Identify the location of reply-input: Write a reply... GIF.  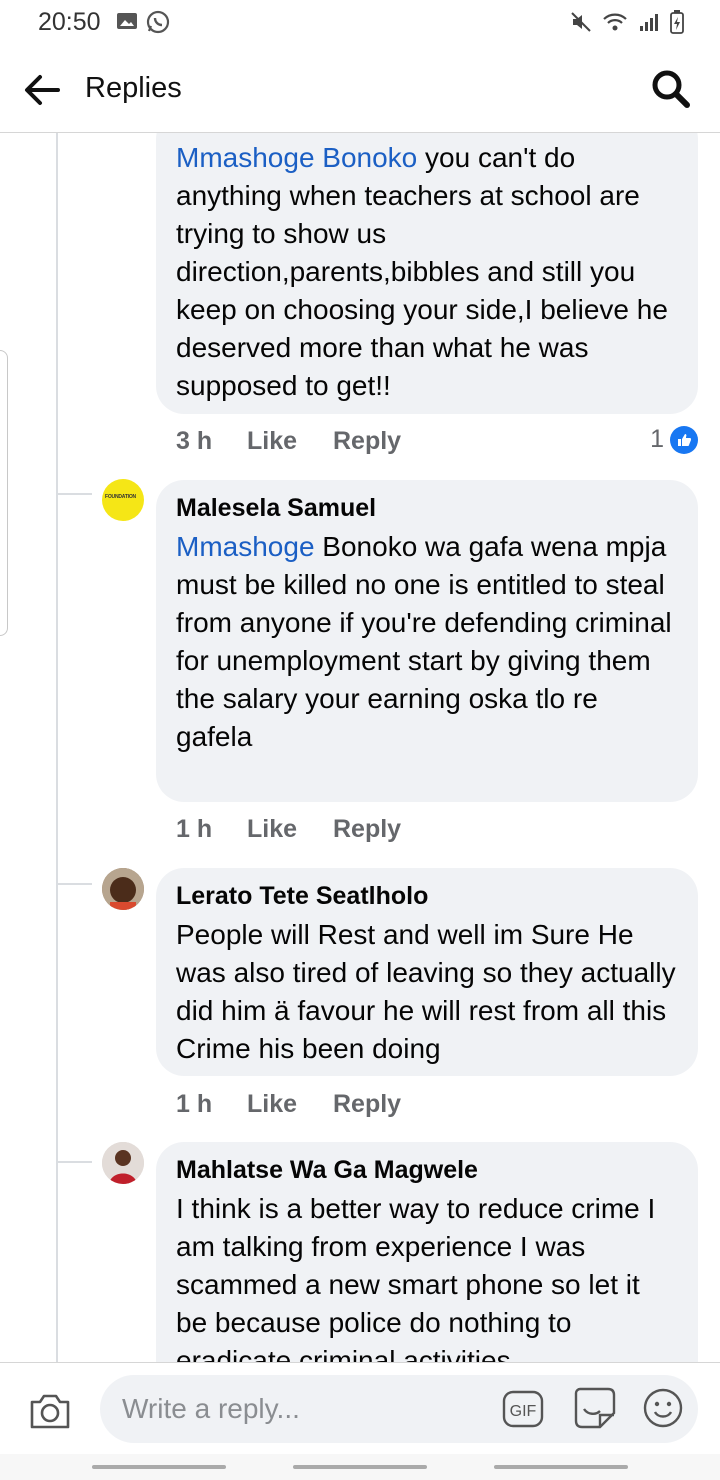
(399, 1409).